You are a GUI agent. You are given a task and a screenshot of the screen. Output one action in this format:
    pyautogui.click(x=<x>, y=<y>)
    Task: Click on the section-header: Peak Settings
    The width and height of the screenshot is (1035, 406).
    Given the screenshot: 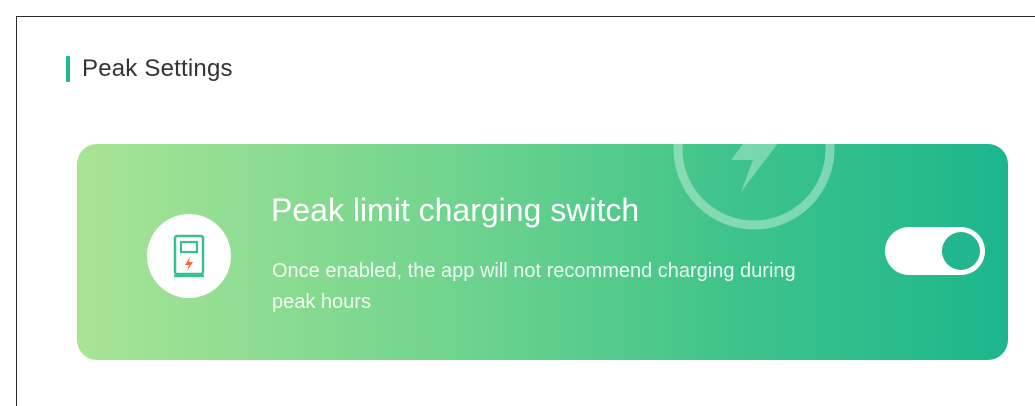 What is the action you would take?
    pyautogui.click(x=149, y=69)
    